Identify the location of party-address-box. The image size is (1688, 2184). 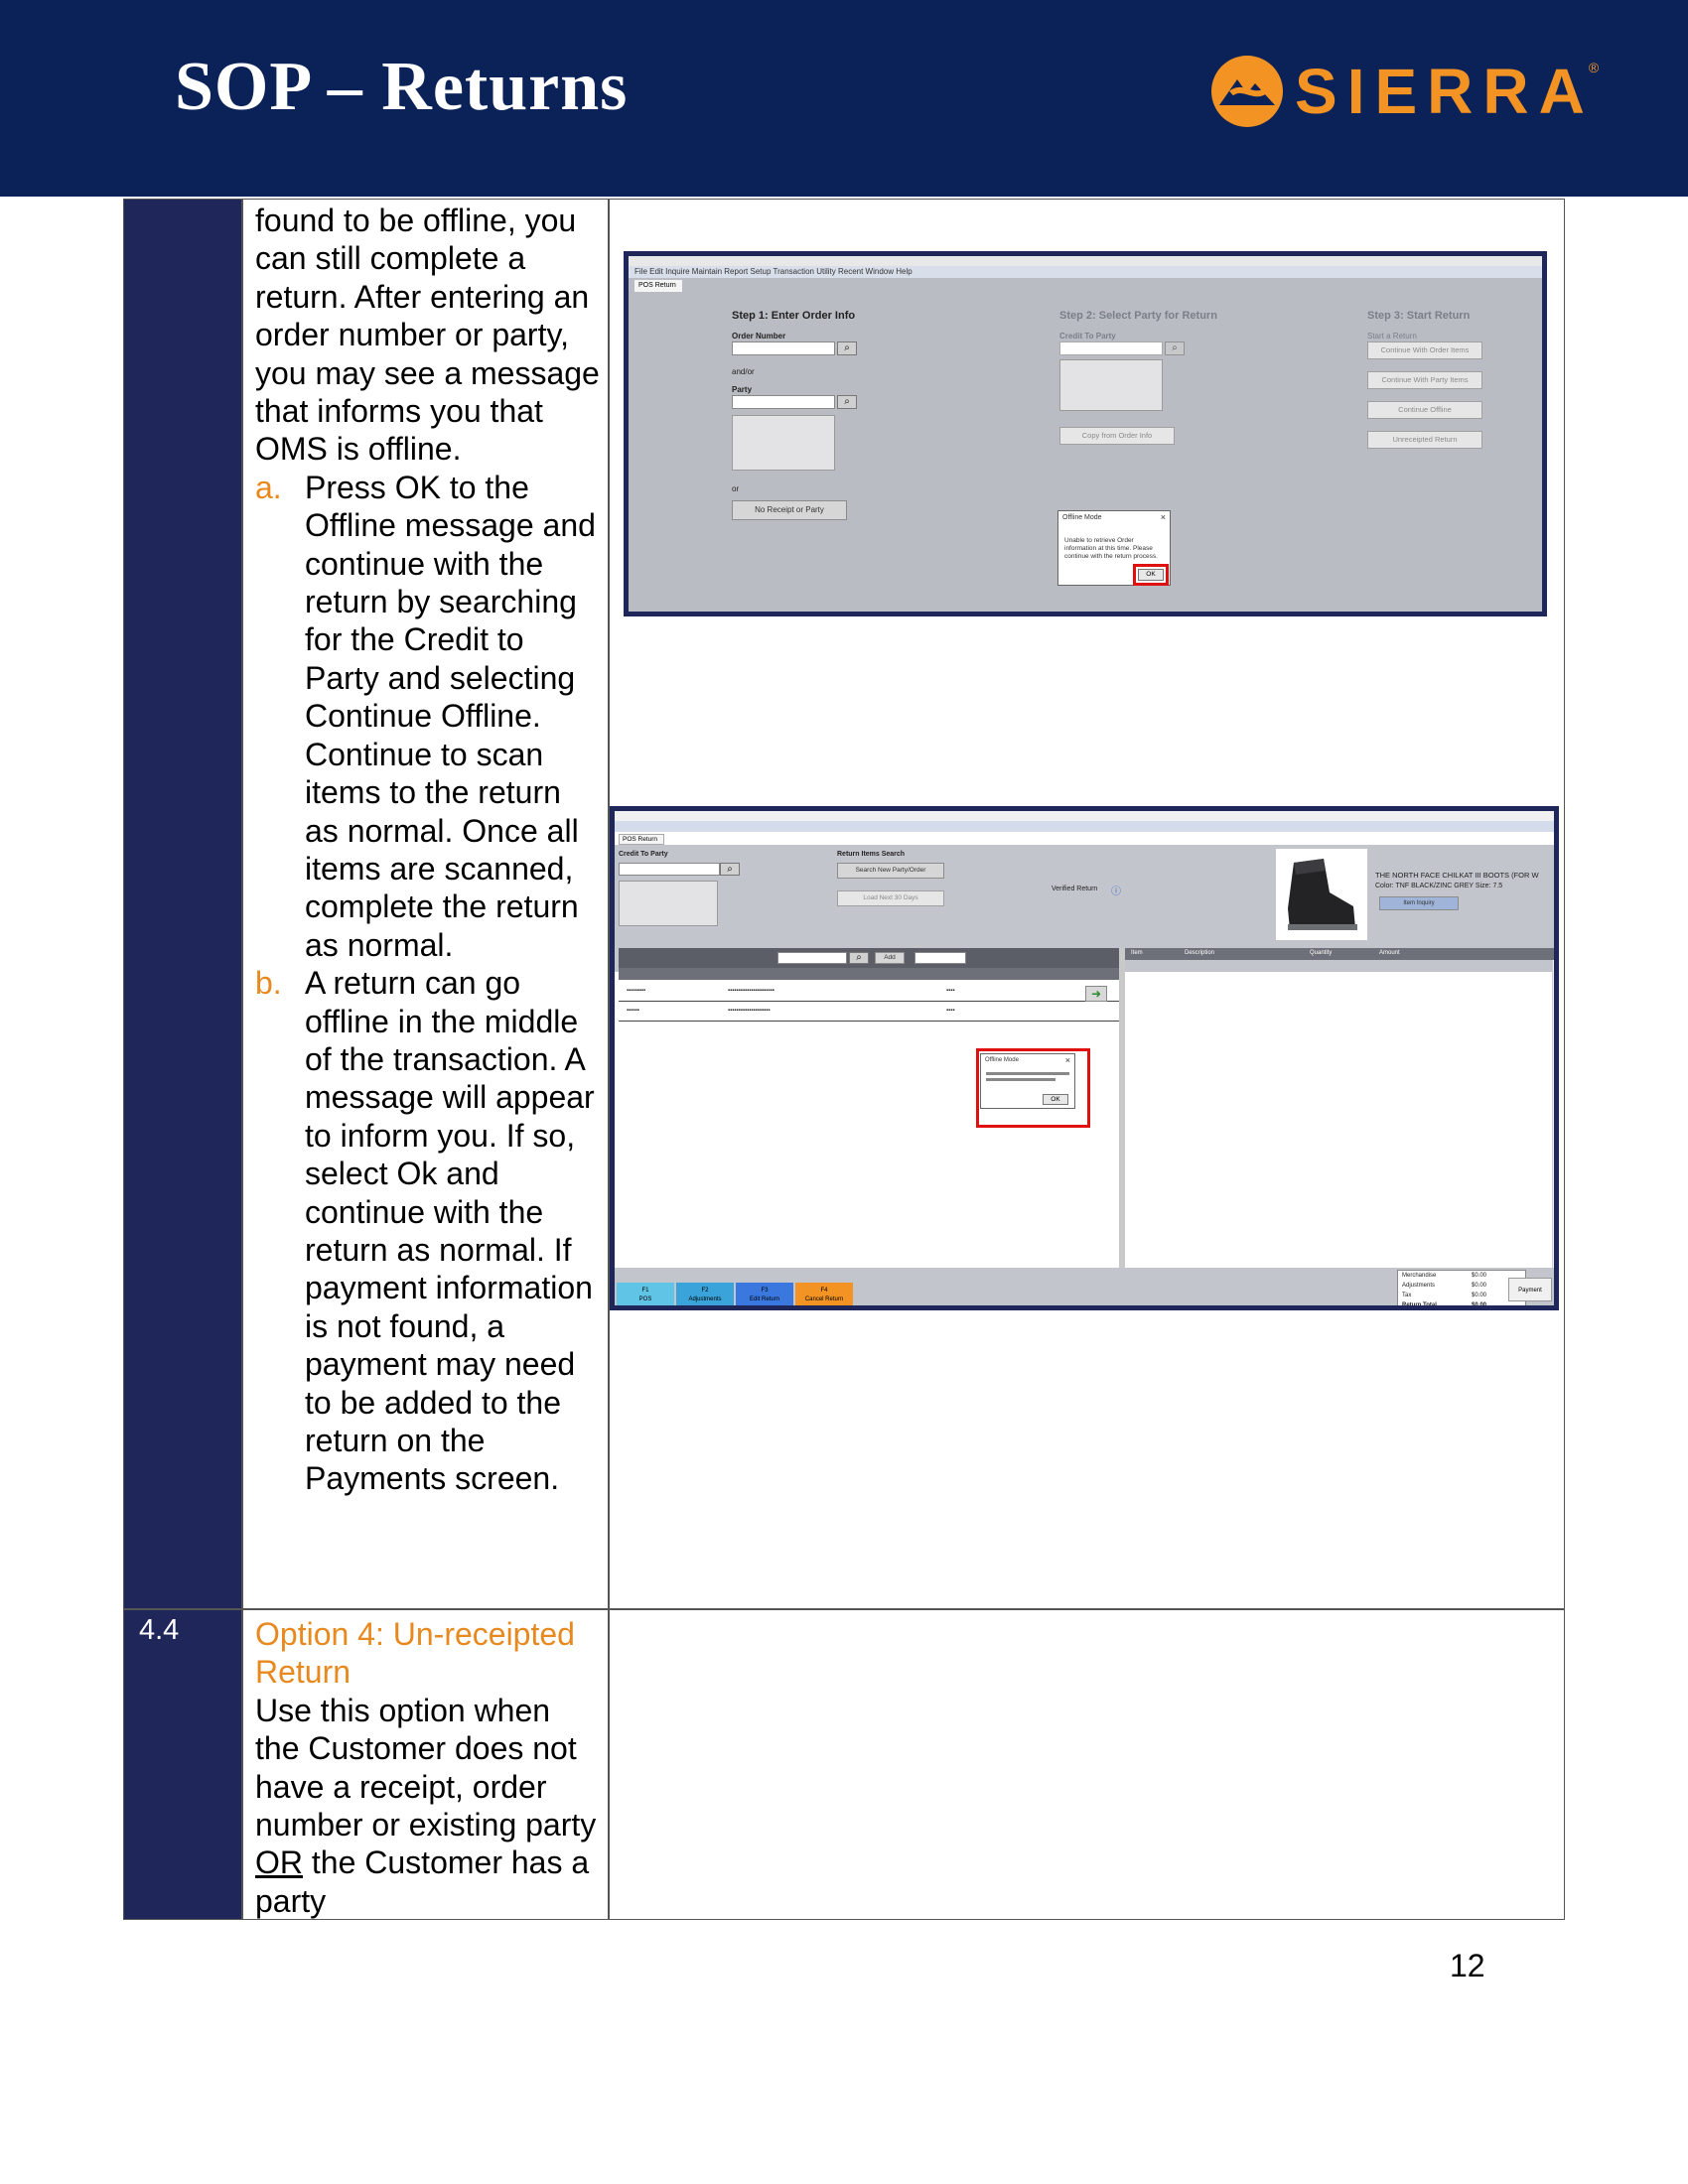
(668, 903).